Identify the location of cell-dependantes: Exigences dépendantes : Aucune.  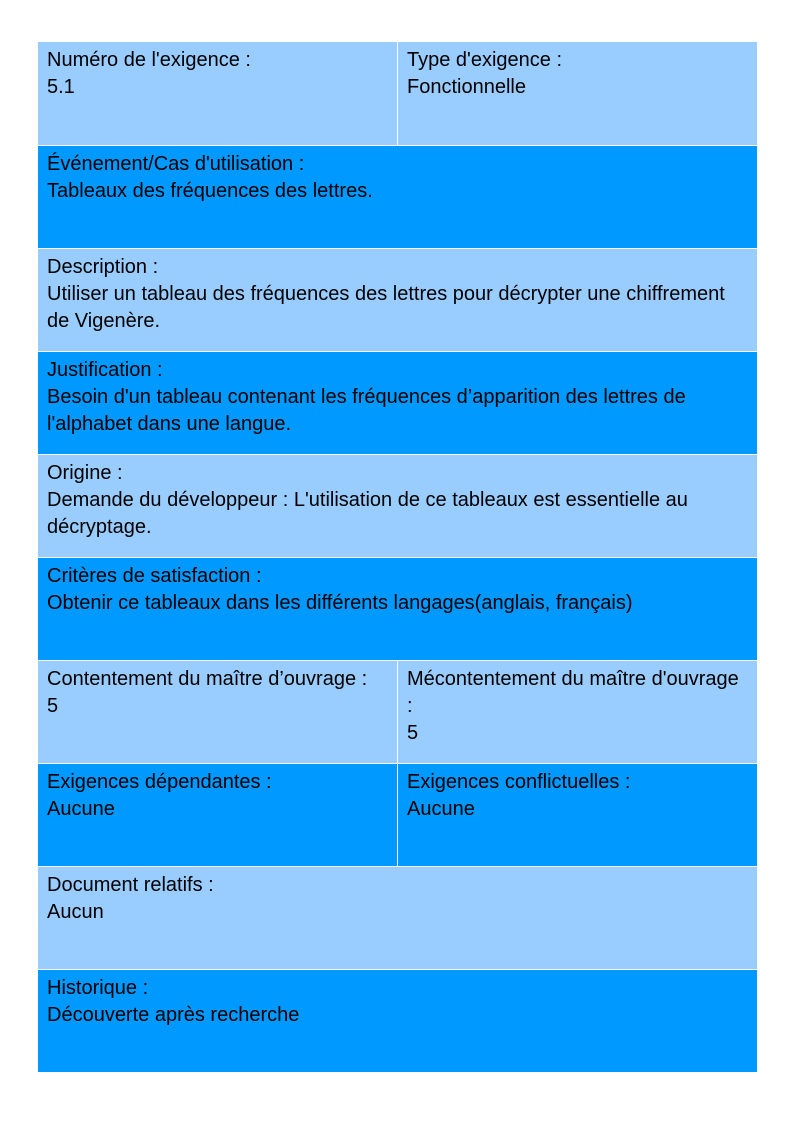
(218, 814).